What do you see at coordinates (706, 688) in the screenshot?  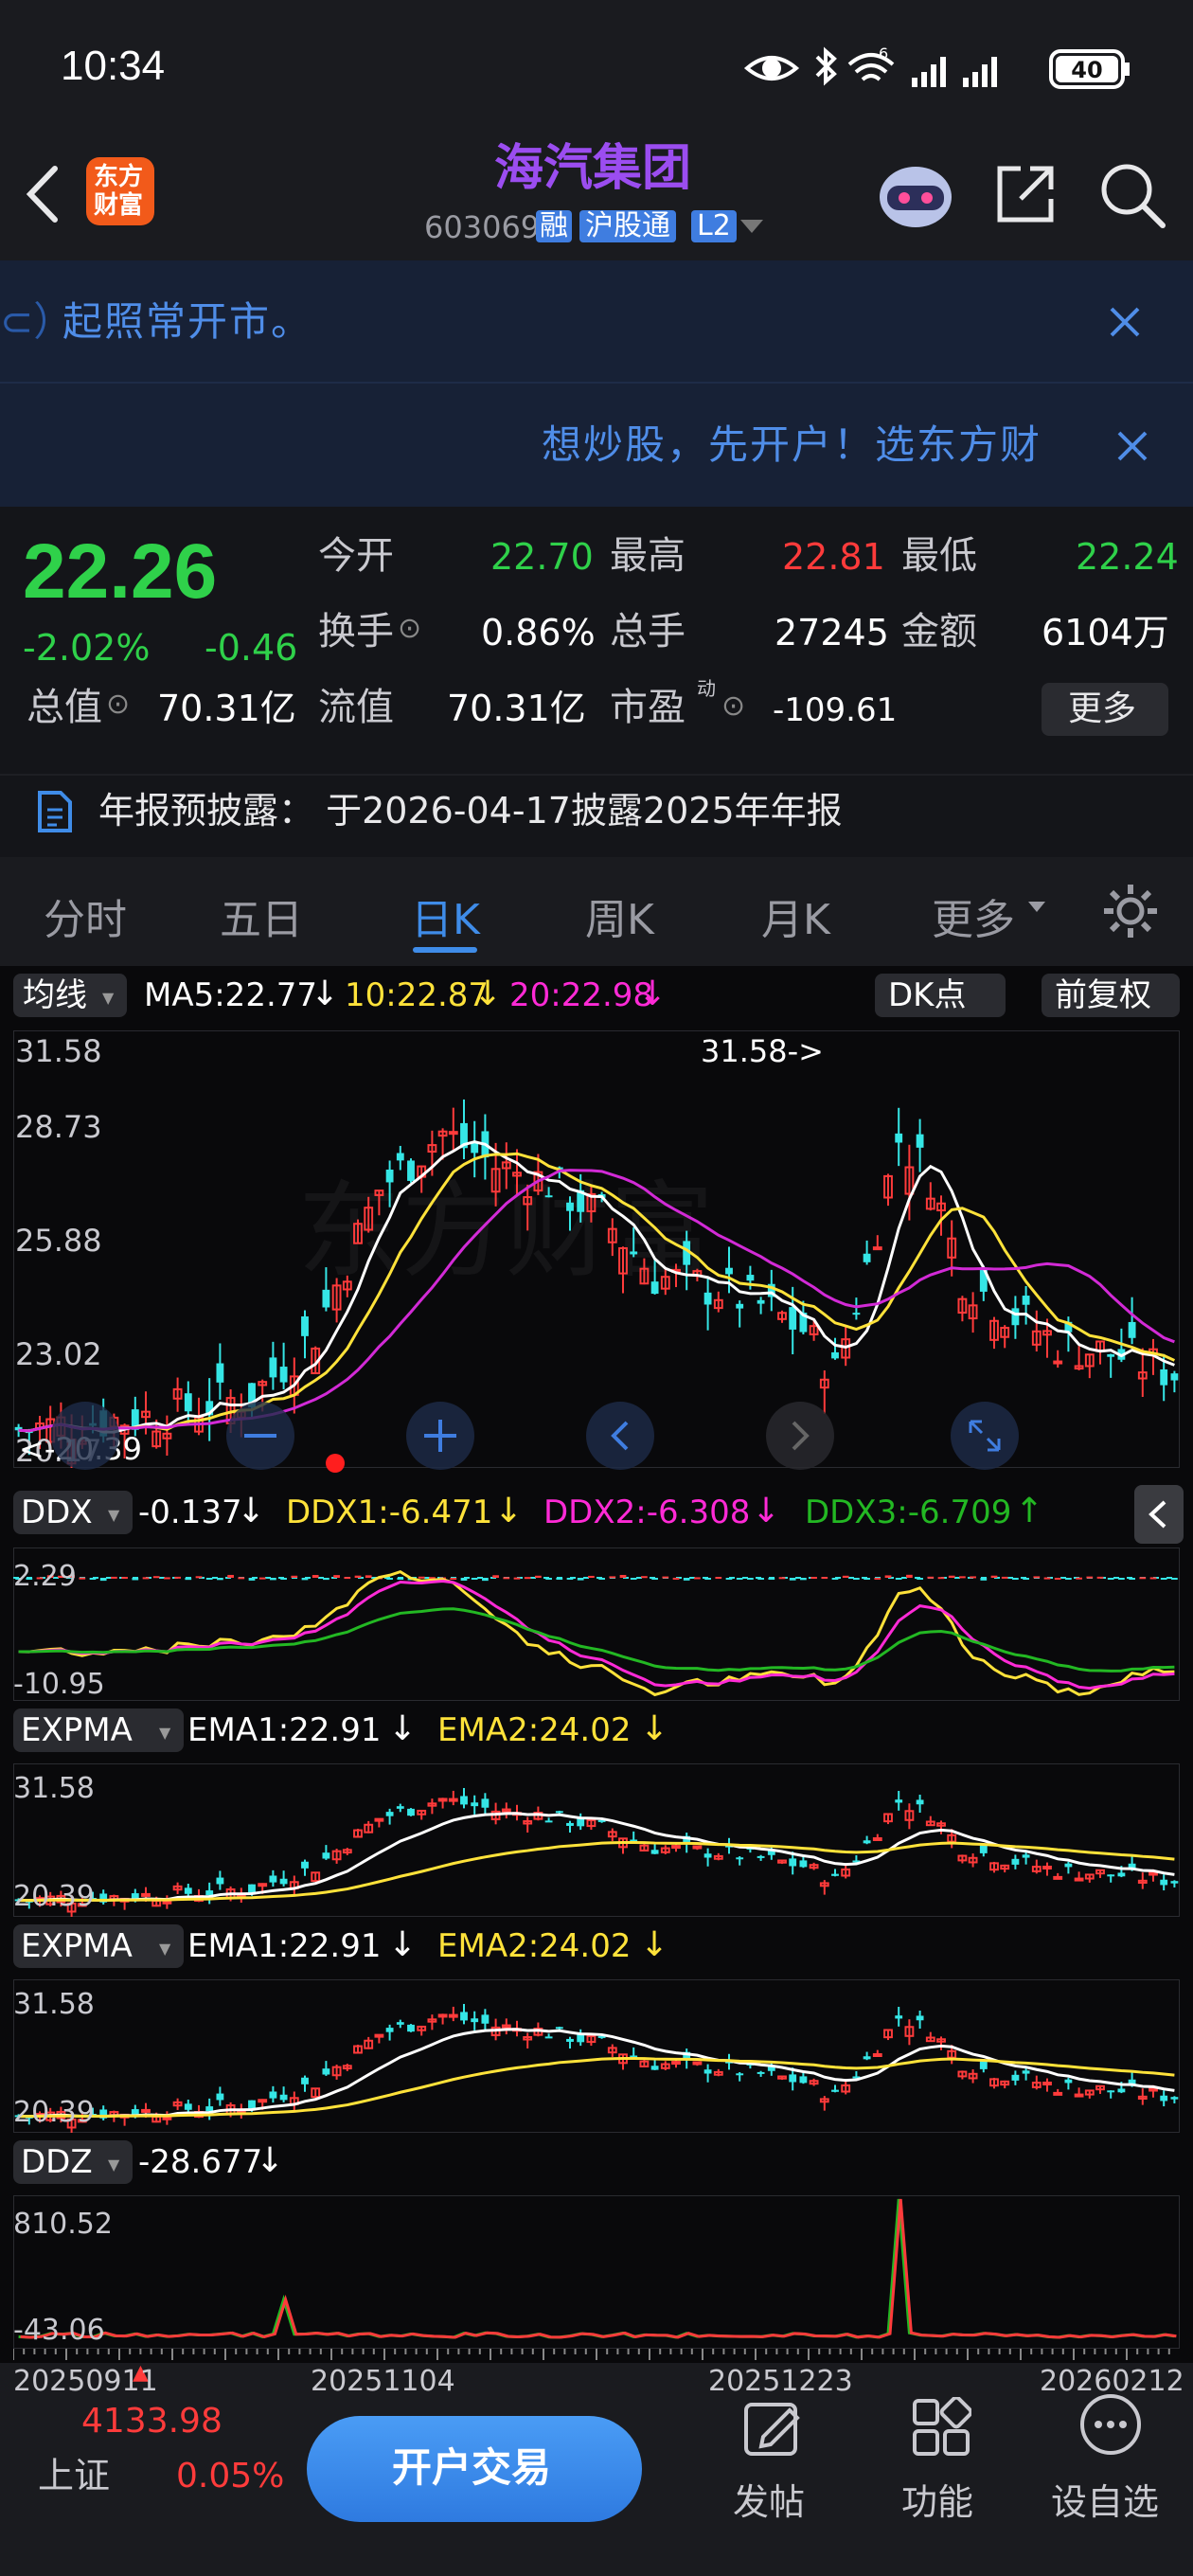 I see `pe-superscript: 动` at bounding box center [706, 688].